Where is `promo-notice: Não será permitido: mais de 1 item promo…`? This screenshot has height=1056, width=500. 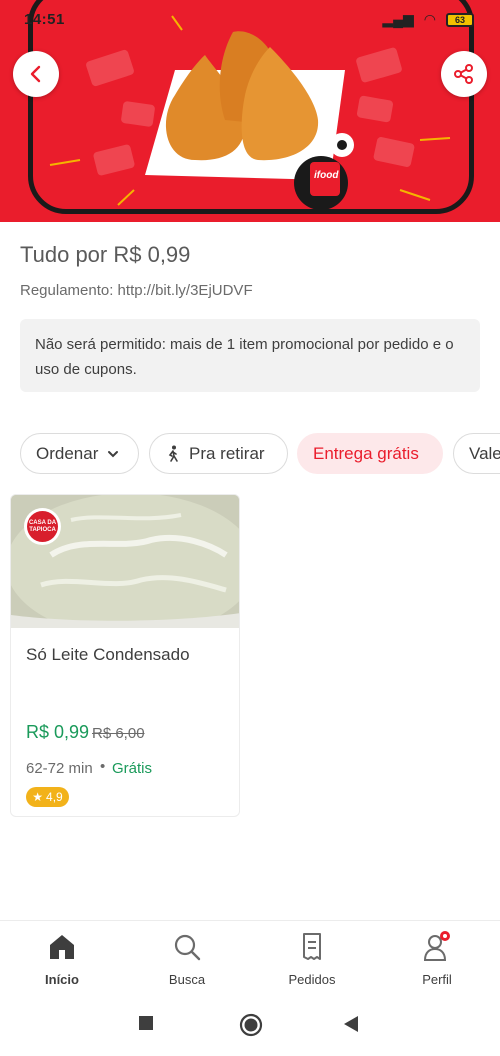 promo-notice: Não será permitido: mais de 1 item promo… is located at coordinates (250, 355).